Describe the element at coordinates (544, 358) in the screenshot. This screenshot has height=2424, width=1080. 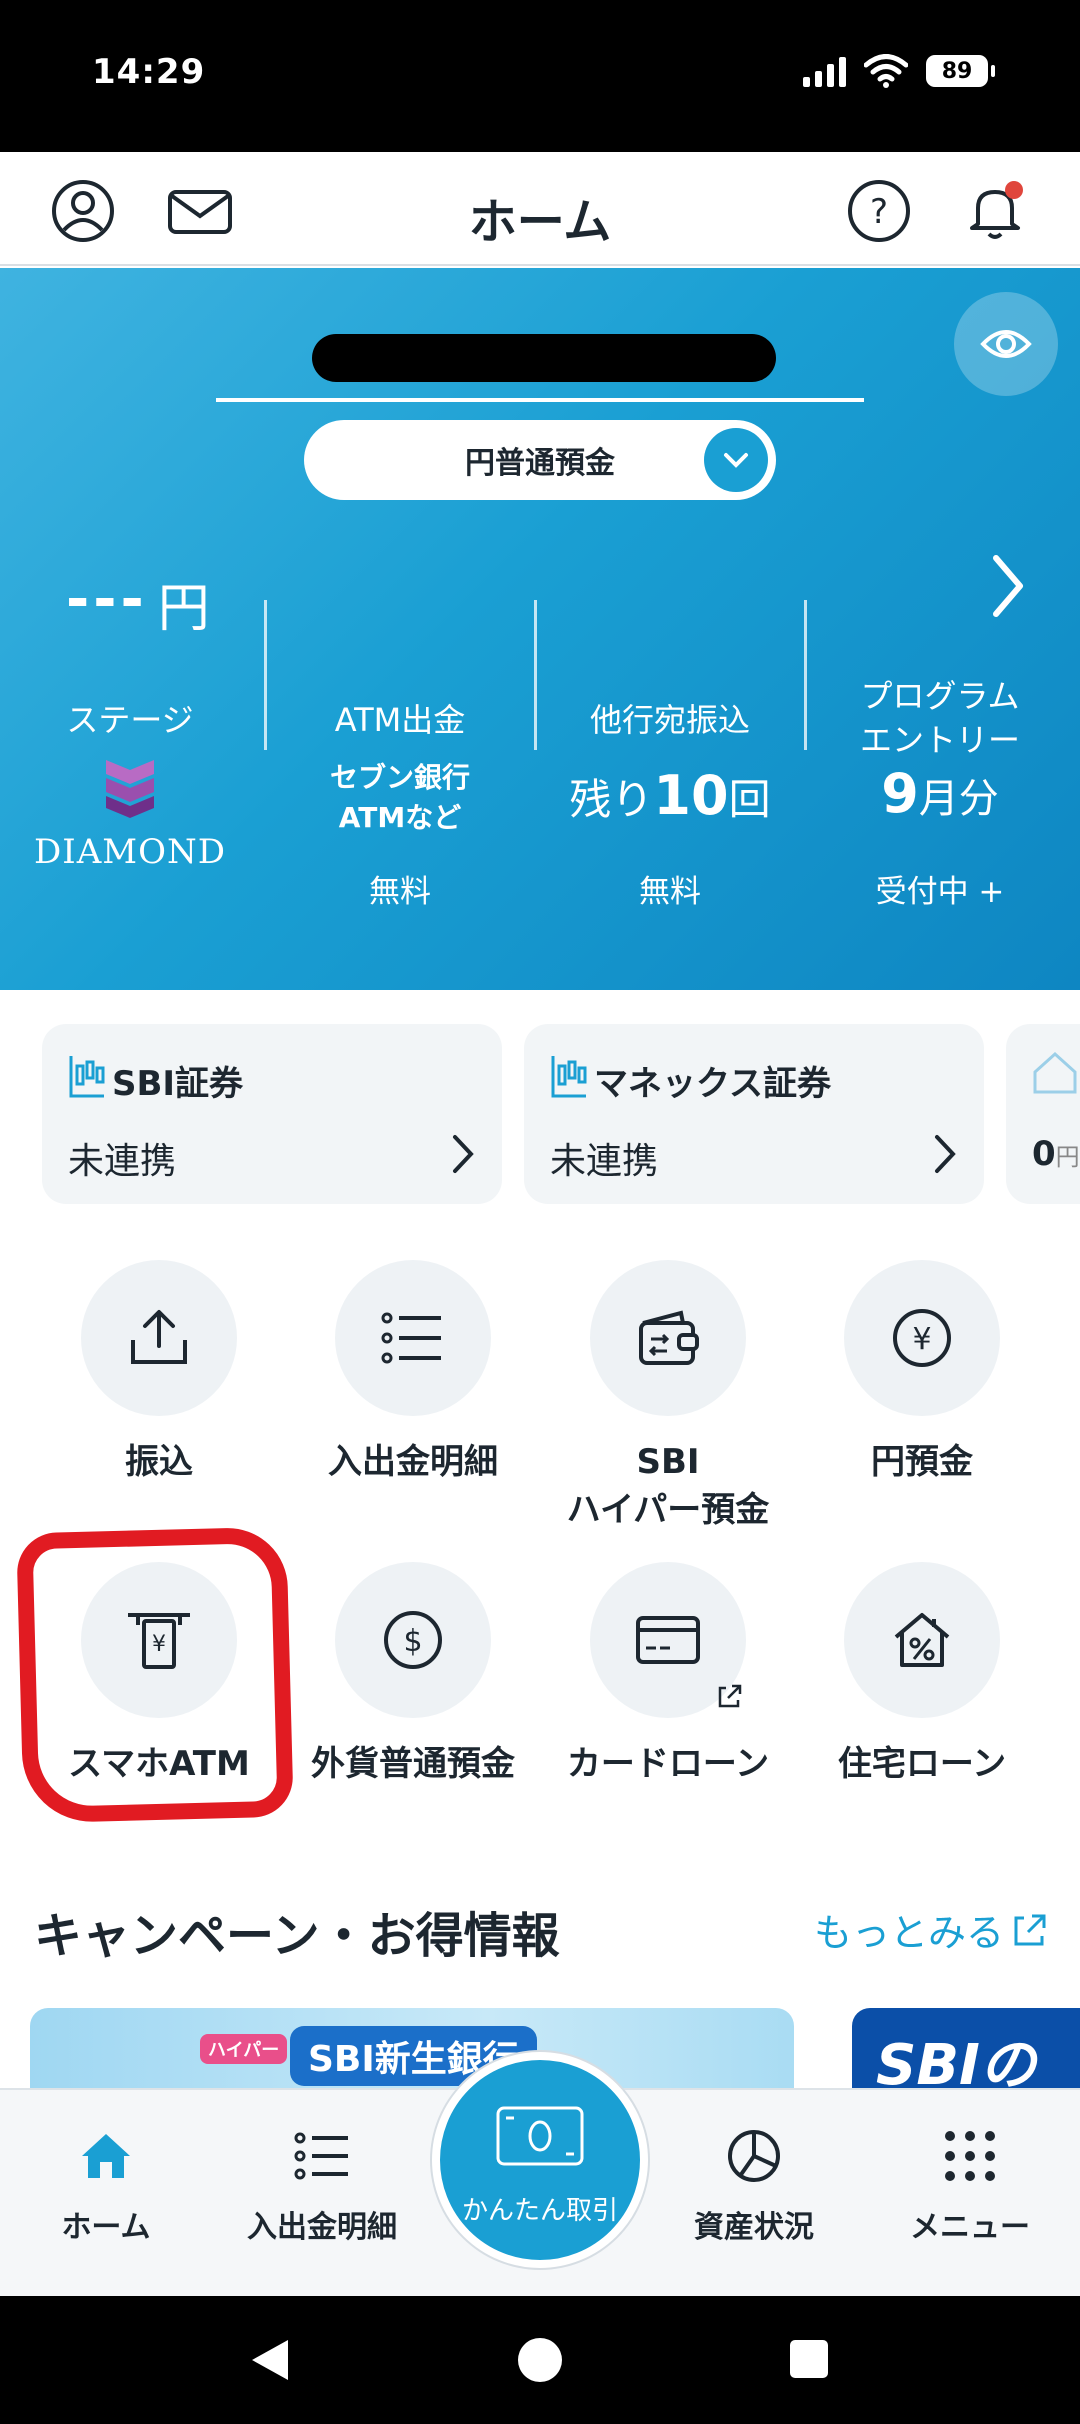
I see `redacted-account-name` at that location.